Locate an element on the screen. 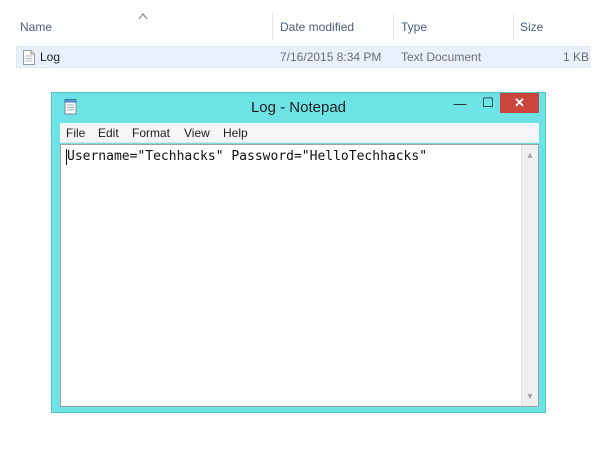  file-name: Log is located at coordinates (50, 57).